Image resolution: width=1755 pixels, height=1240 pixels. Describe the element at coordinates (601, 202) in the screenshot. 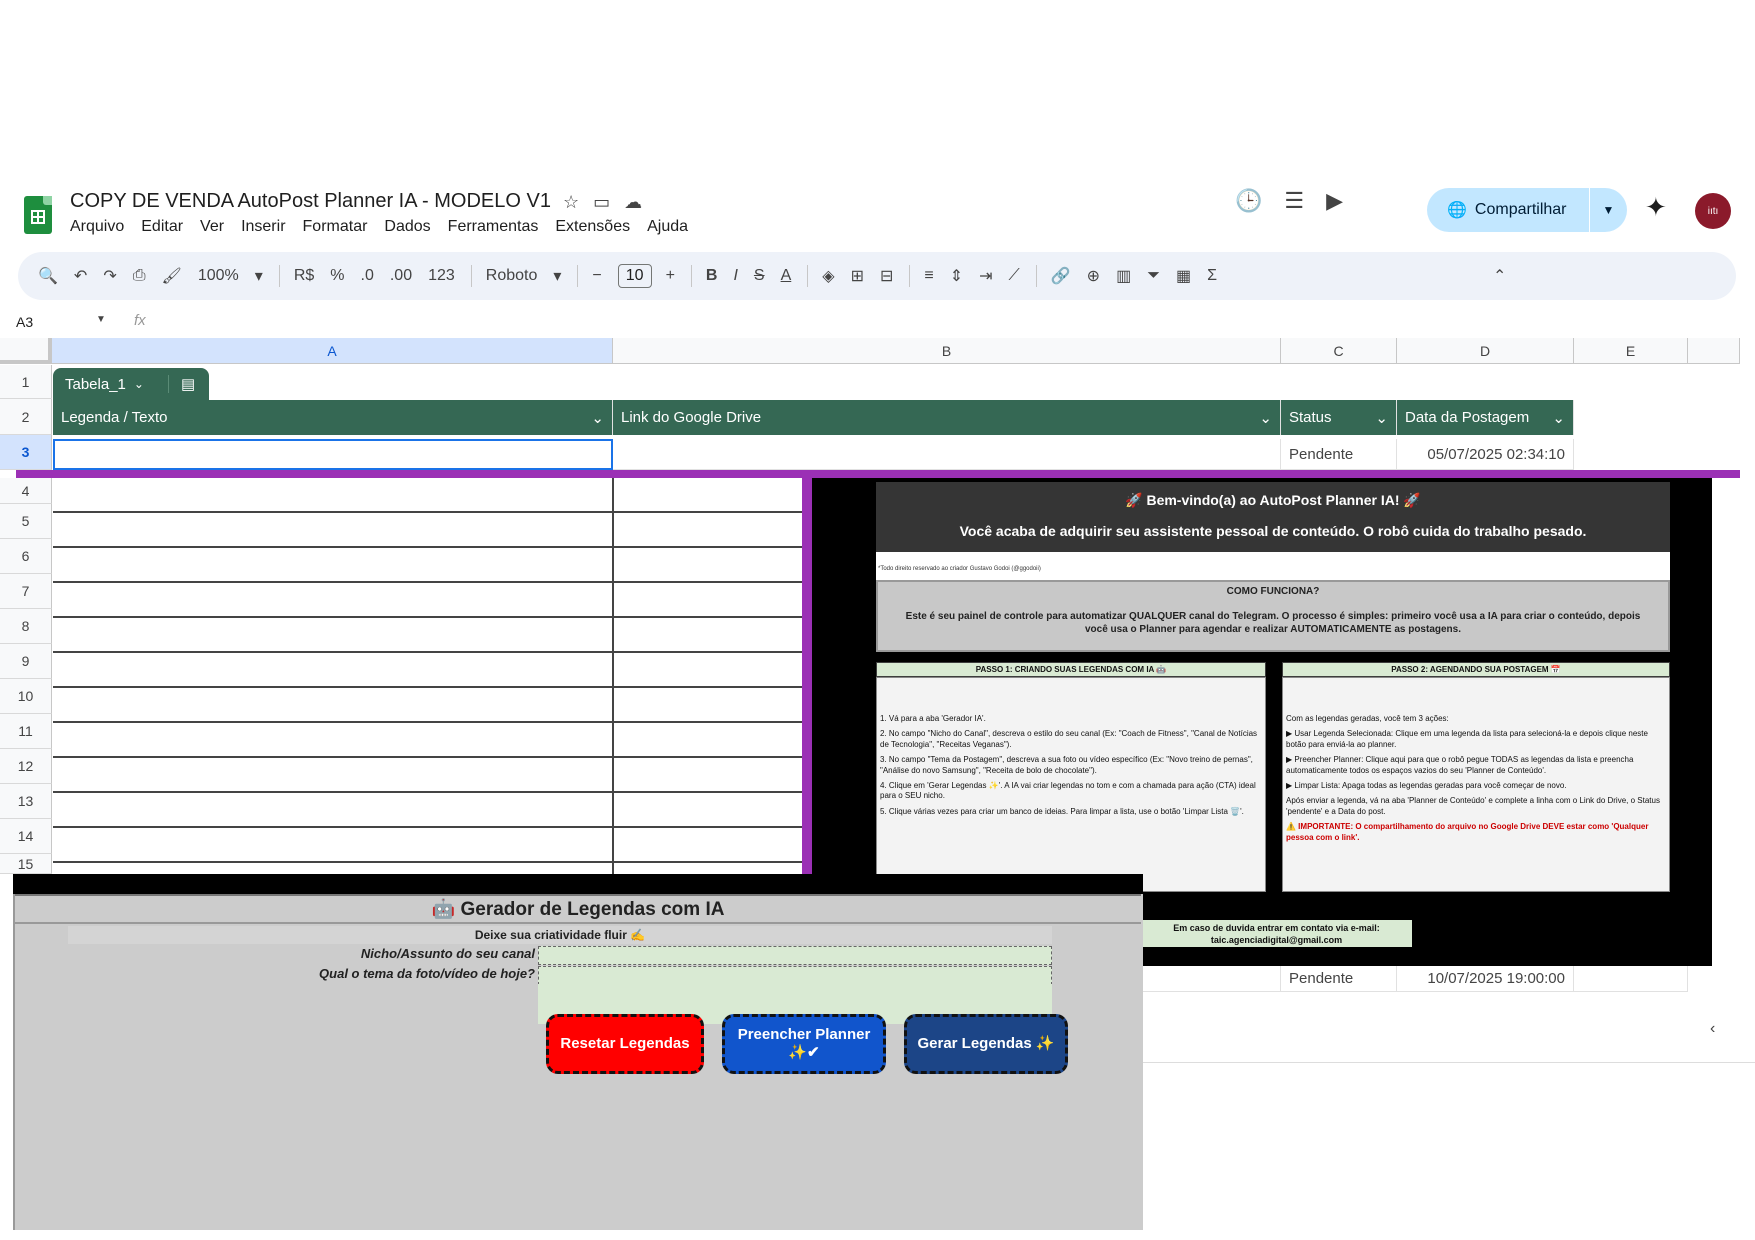

I see `move-folder-icon: ▭` at that location.